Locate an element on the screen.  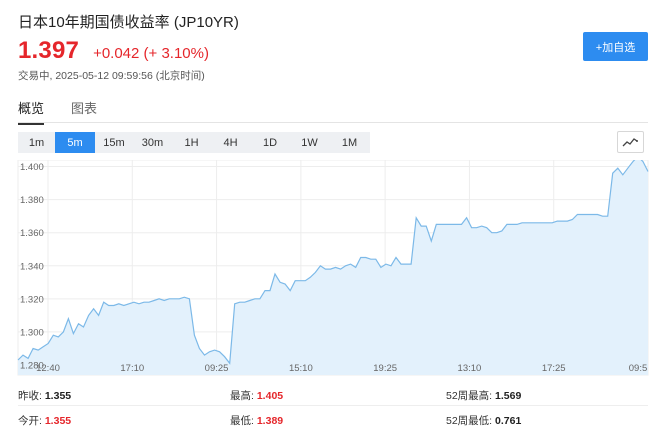
stat-52w-low: 52周最低: 0.761 is located at coordinates (483, 420).